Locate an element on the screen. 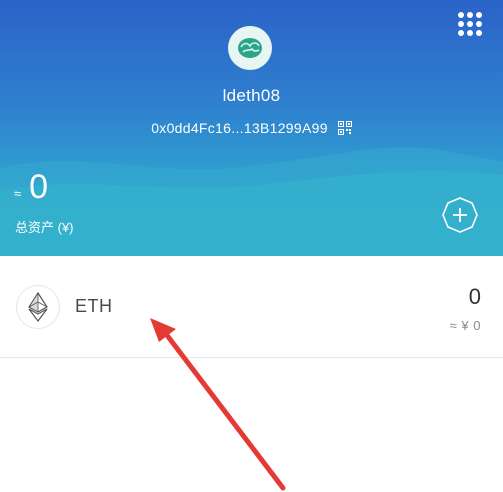  token-fiat-value: ≈ ¥ 0 is located at coordinates (465, 325).